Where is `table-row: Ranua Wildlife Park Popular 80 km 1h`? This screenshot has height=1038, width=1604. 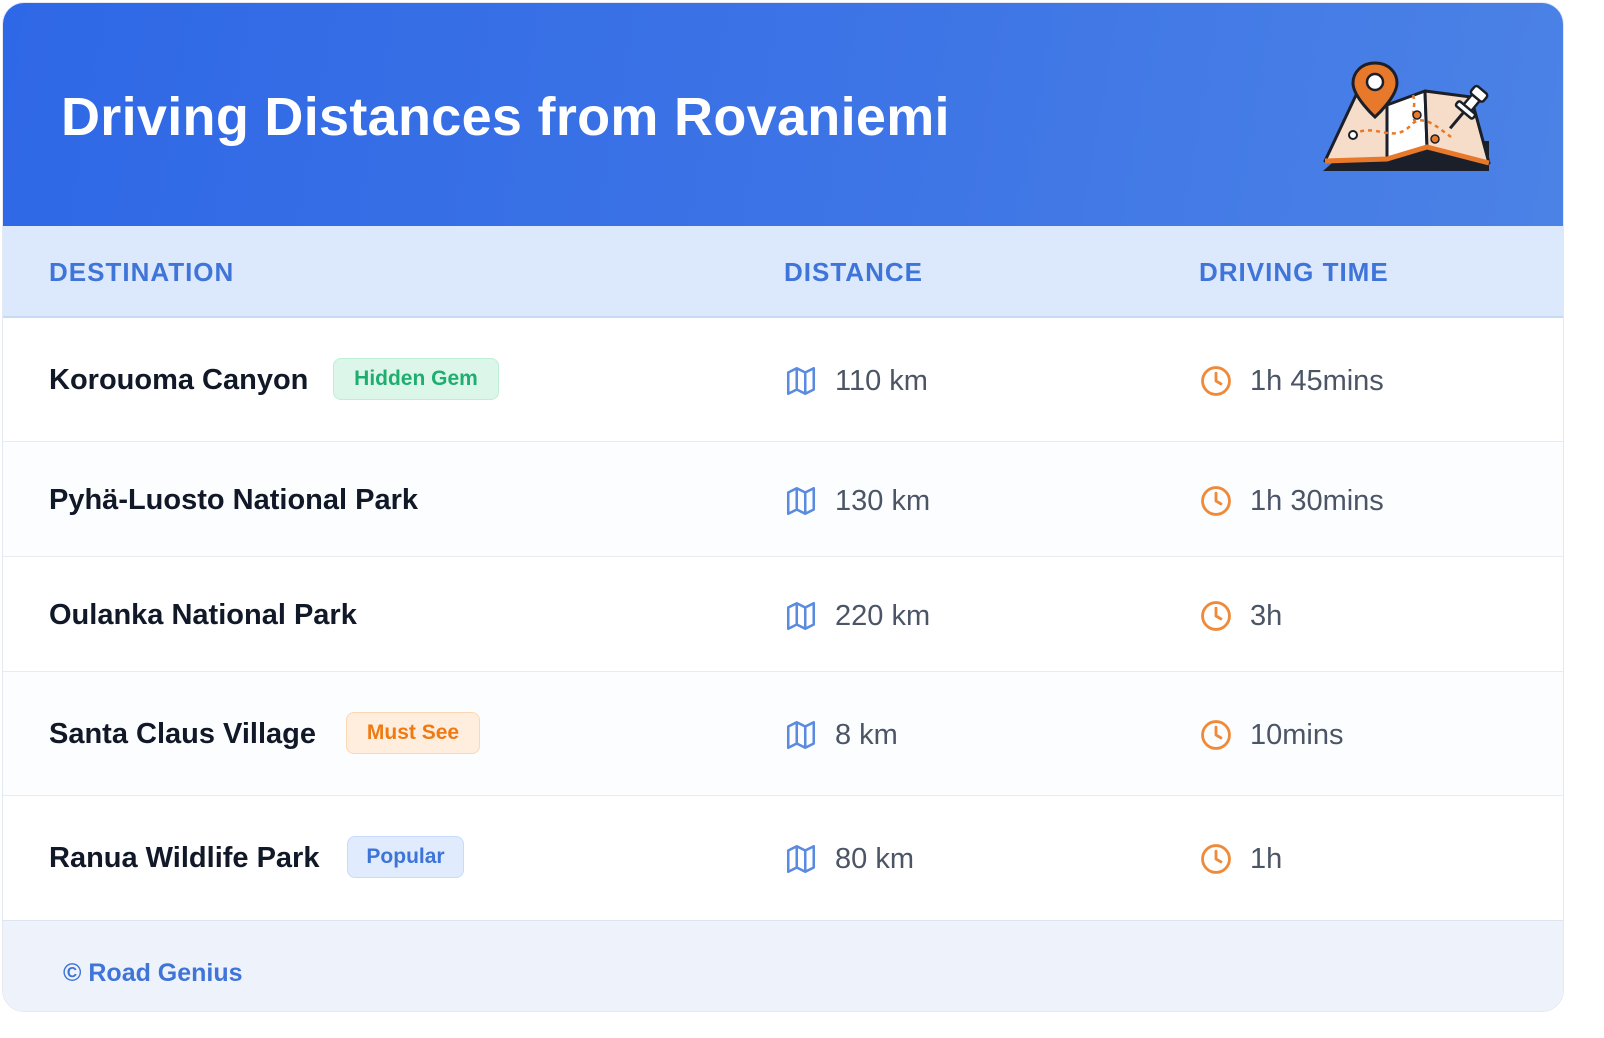 table-row: Ranua Wildlife Park Popular 80 km 1h is located at coordinates (783, 858).